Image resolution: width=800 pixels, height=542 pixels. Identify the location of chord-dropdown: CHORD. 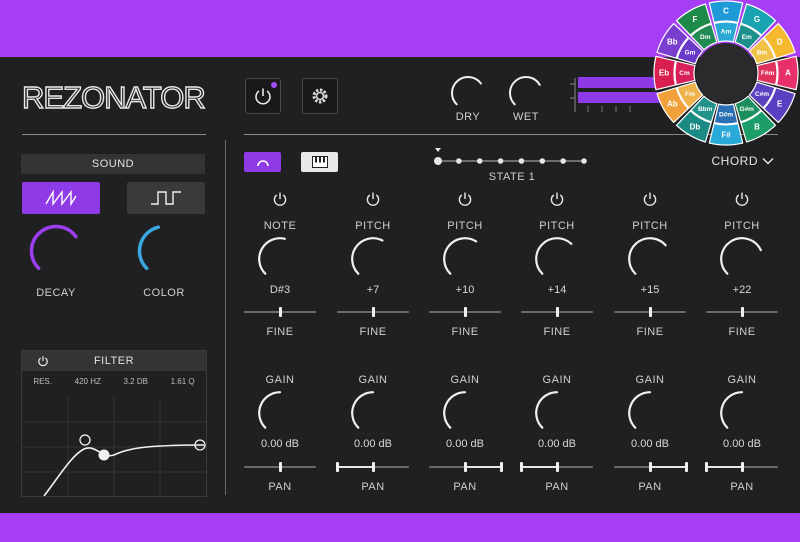
(743, 161).